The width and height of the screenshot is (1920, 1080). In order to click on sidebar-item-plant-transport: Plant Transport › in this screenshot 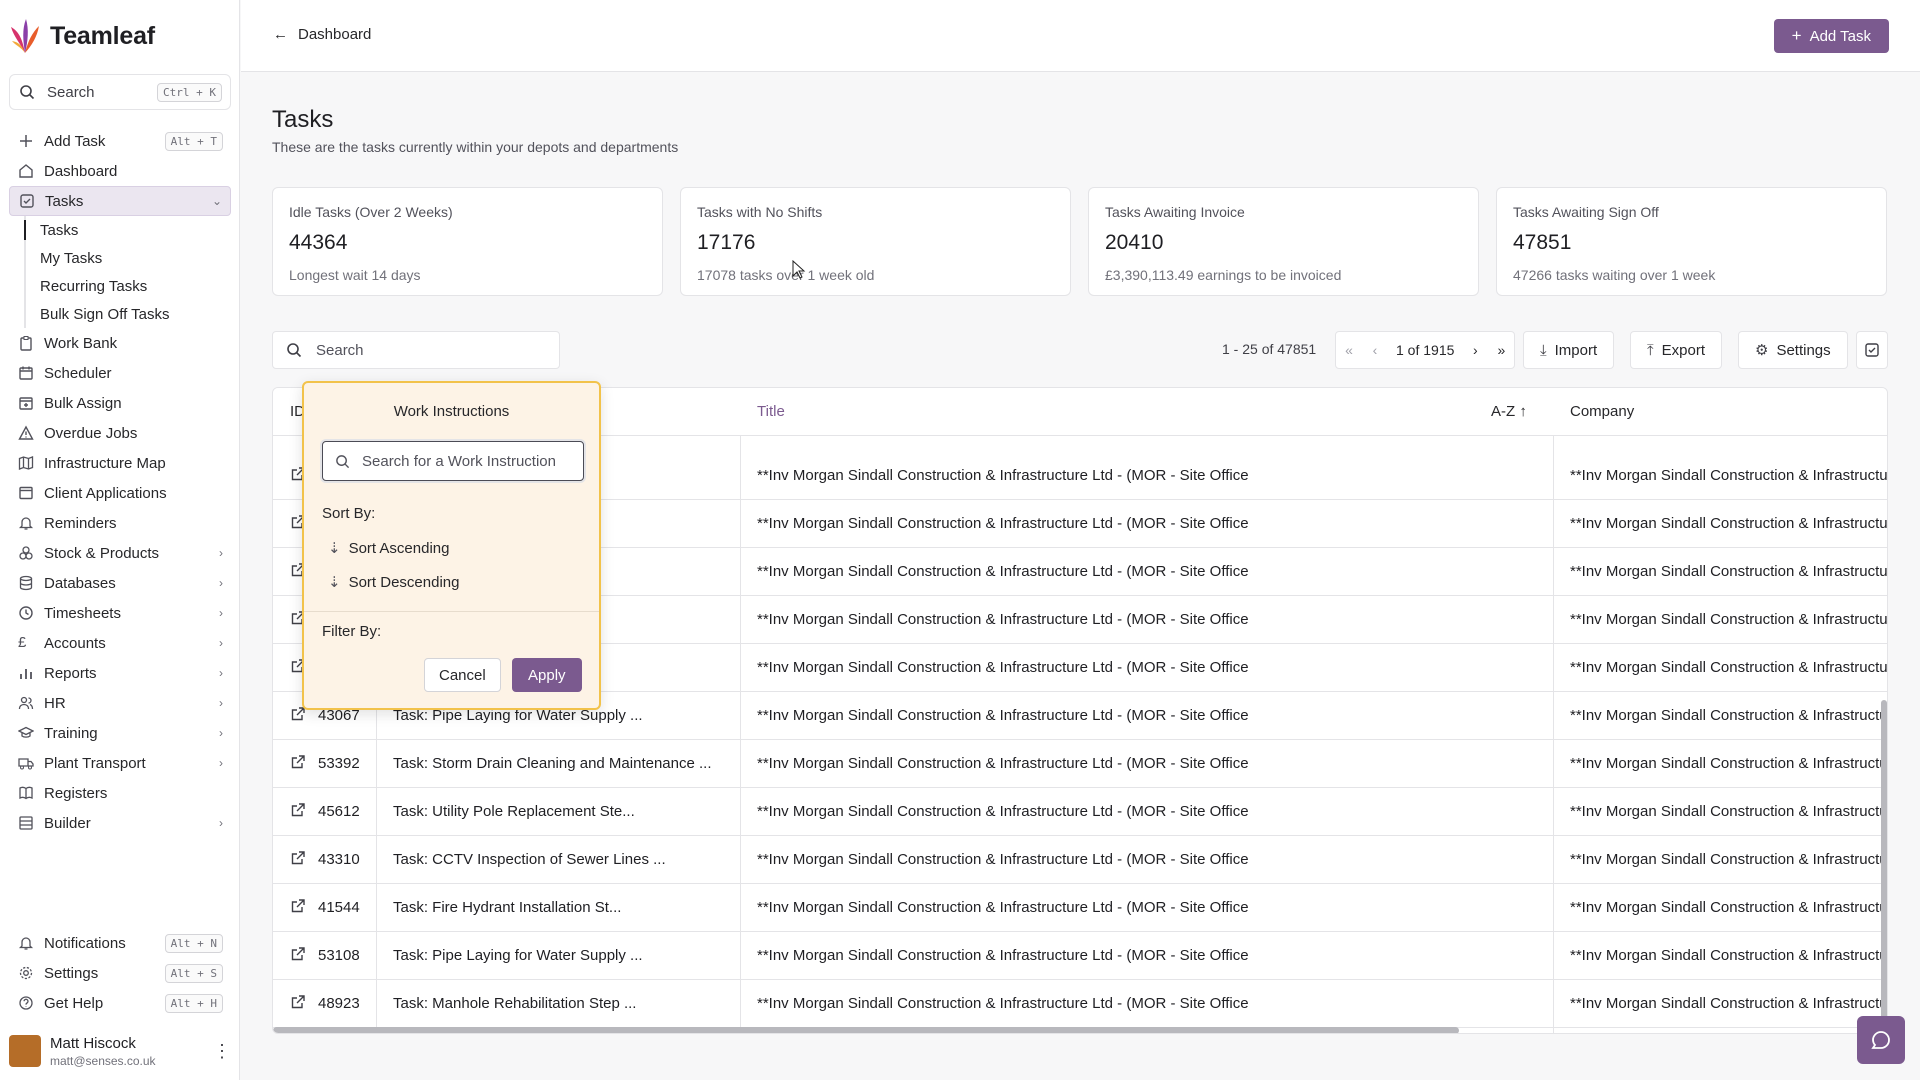, I will do `click(120, 763)`.